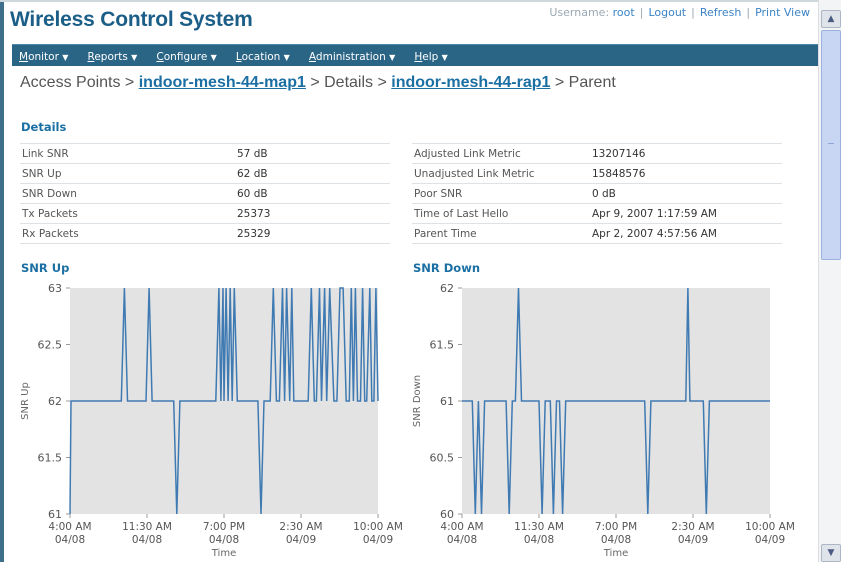  I want to click on row-label: Time of Last Hello, so click(501, 213).